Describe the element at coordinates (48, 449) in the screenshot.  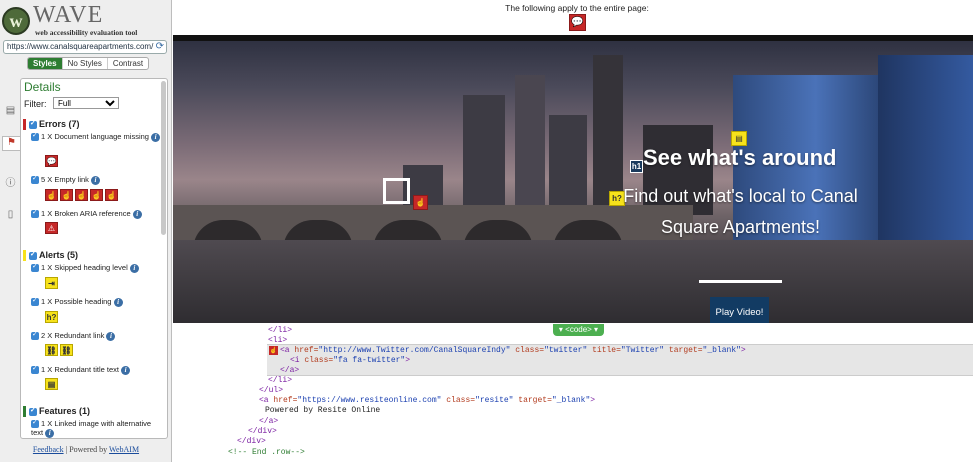
I see `feedback-link: Feedback` at that location.